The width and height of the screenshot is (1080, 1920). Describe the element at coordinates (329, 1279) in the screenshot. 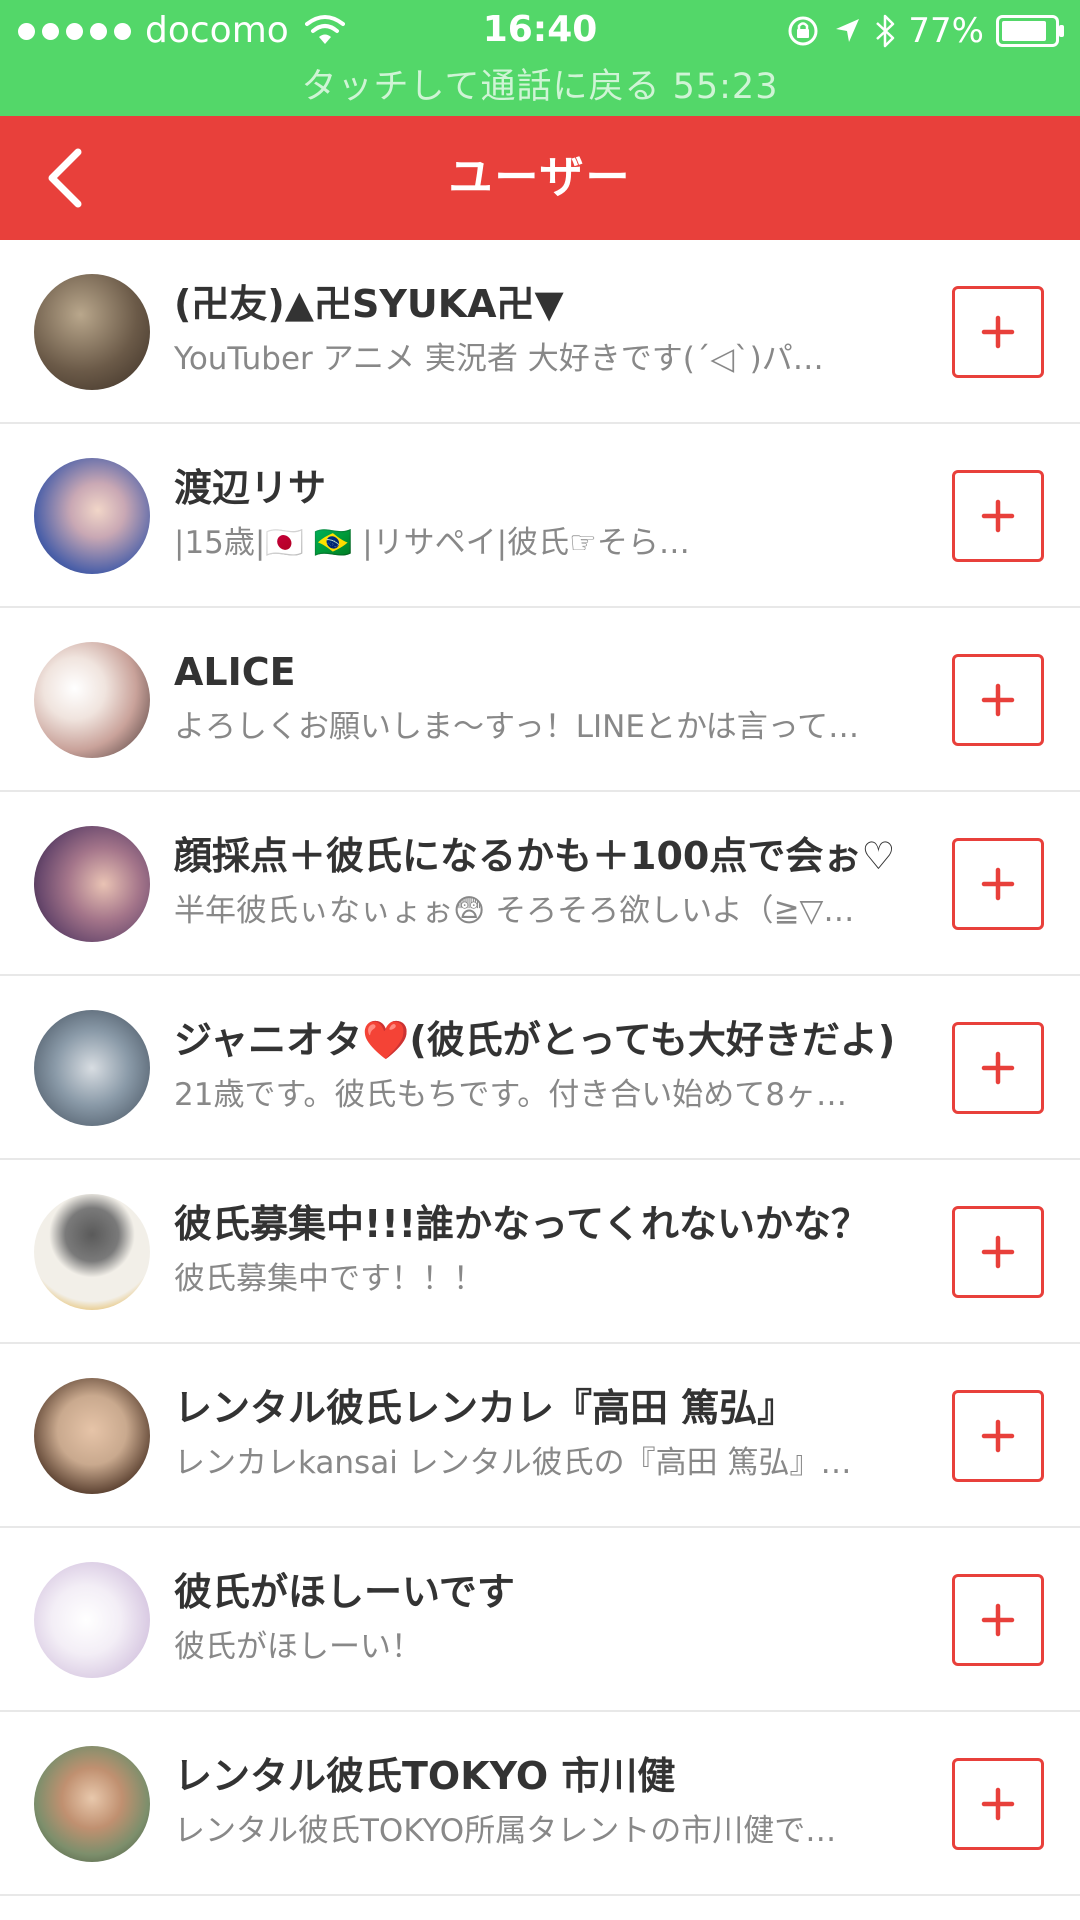

I see `user-description: 彼氏募集中です！！！` at that location.